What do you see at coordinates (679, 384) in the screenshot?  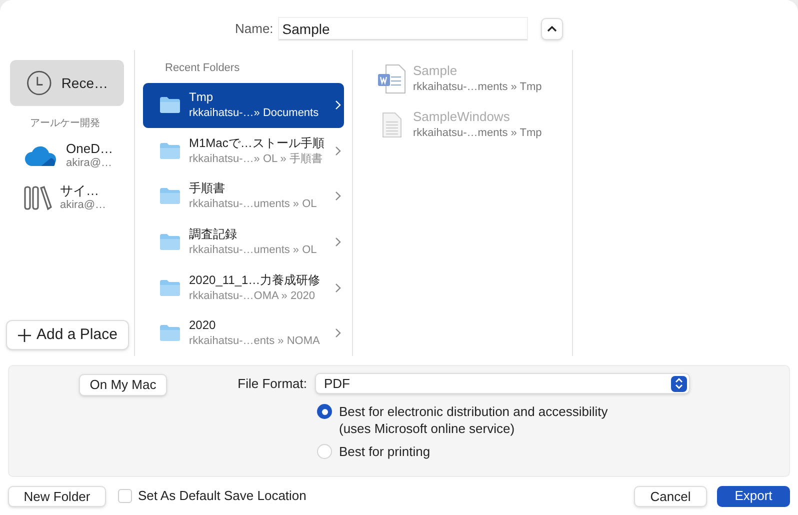 I see `stepper-icon` at bounding box center [679, 384].